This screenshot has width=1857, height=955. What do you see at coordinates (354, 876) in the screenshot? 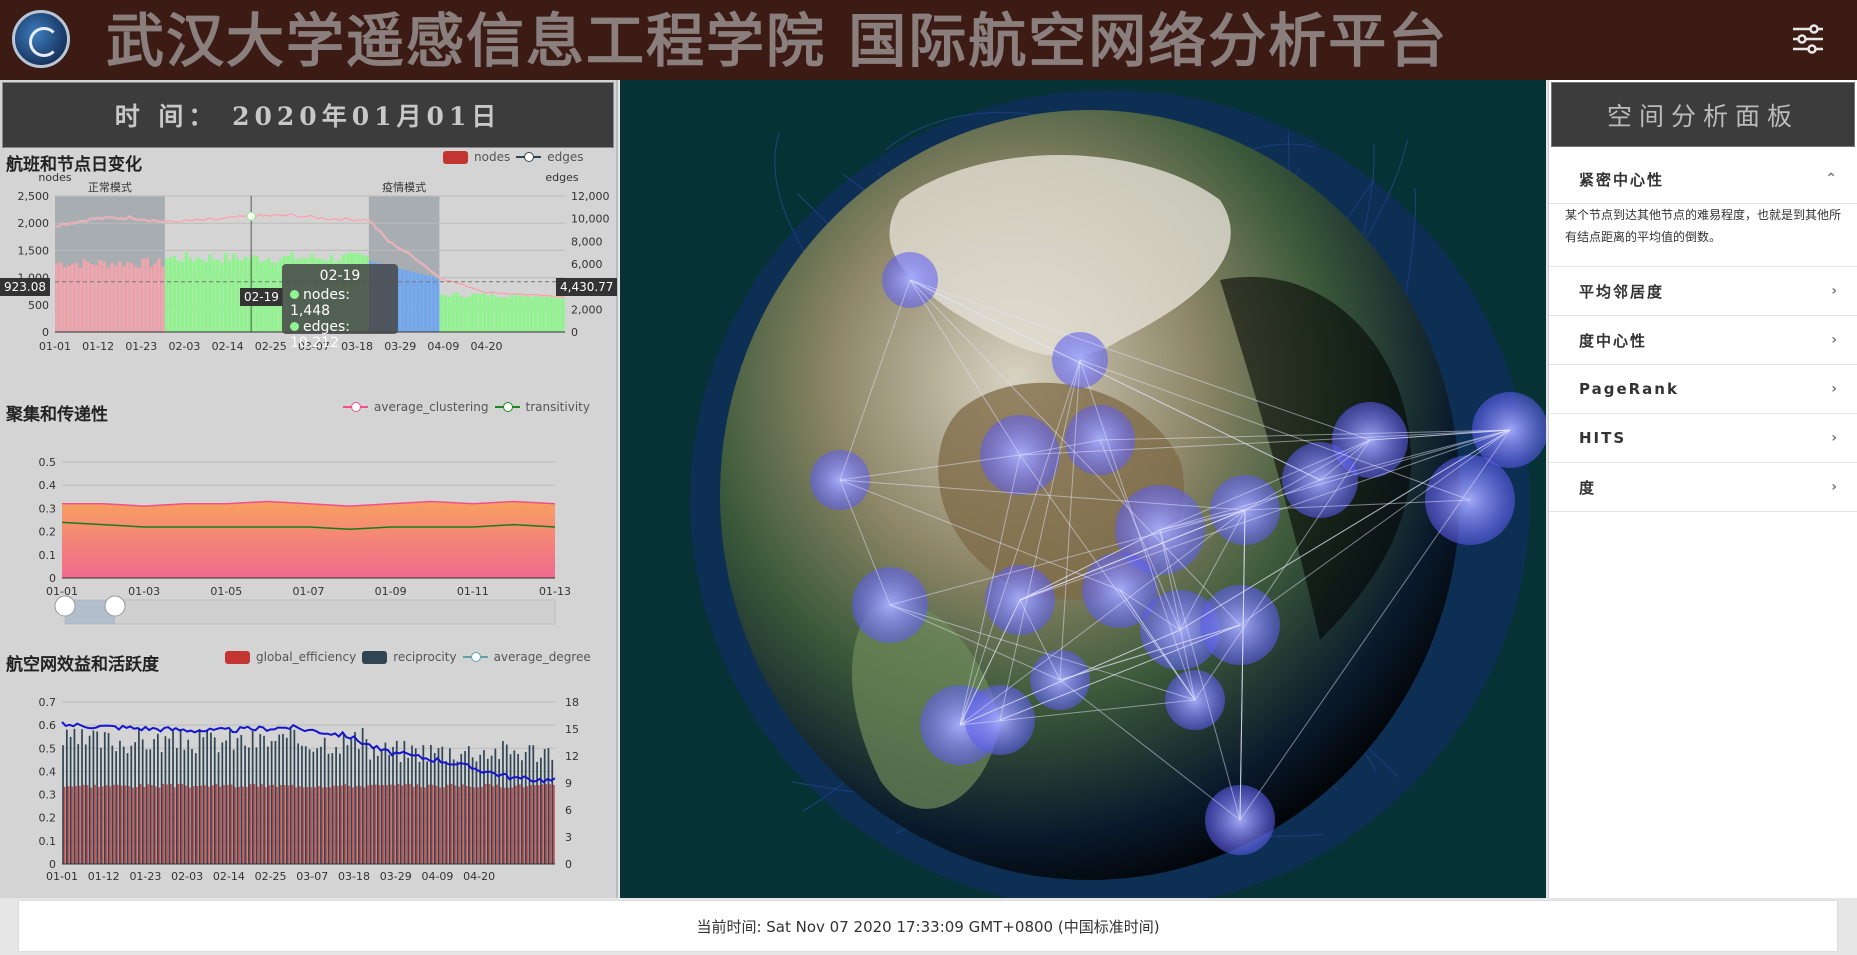
I see `x-tick: 03-18` at bounding box center [354, 876].